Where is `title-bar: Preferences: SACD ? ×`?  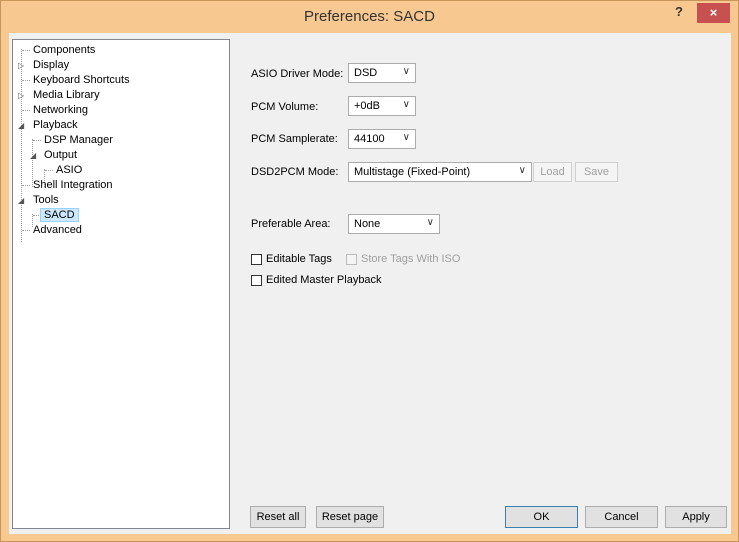 title-bar: Preferences: SACD ? × is located at coordinates (369, 17).